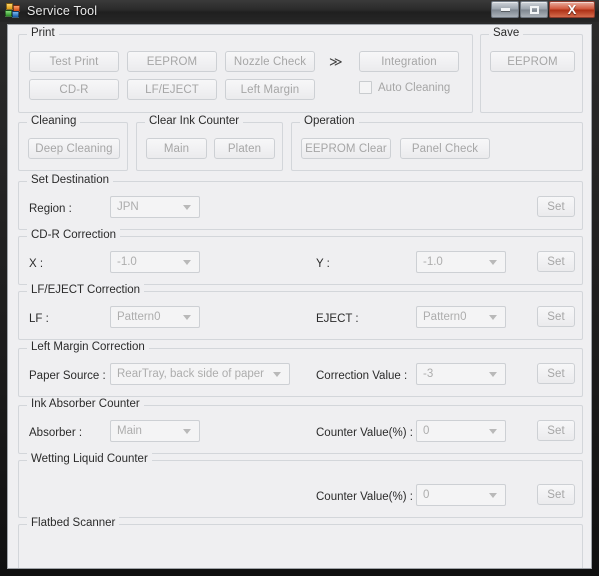 Image resolution: width=599 pixels, height=576 pixels. I want to click on clear-ink-main-button: Main, so click(176, 148).